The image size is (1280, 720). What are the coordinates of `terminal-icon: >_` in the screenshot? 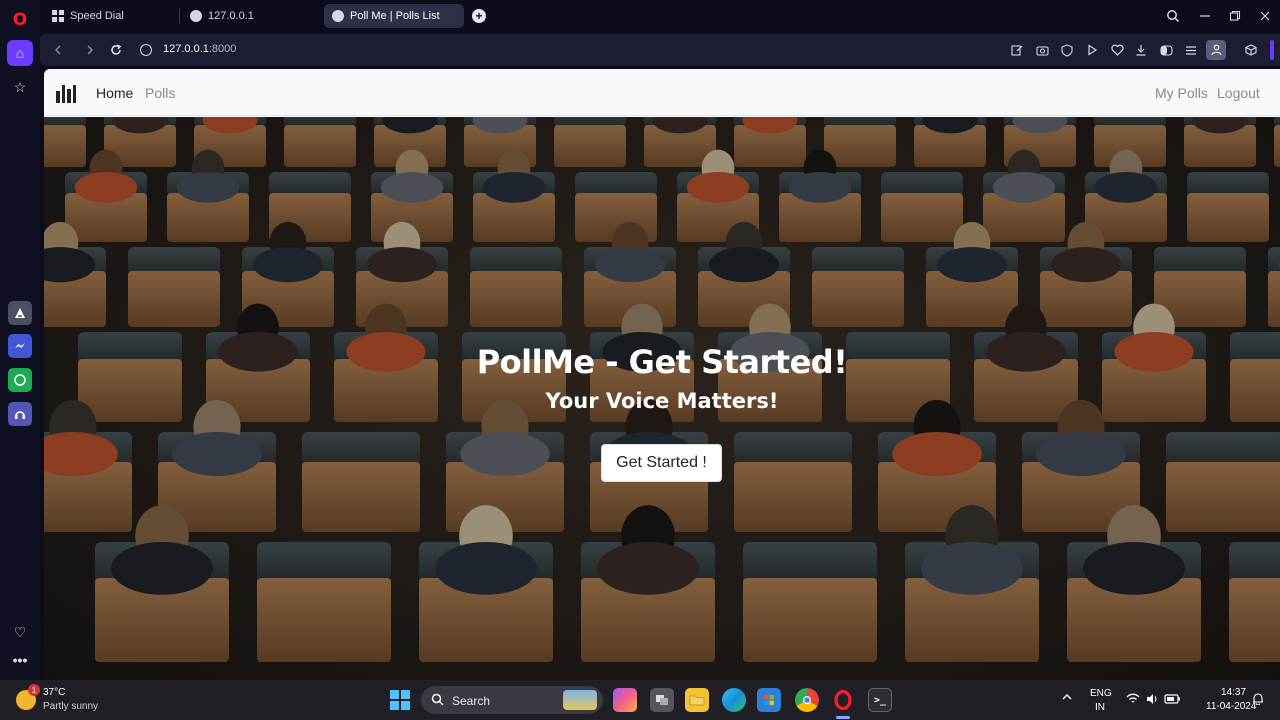 It's located at (880, 700).